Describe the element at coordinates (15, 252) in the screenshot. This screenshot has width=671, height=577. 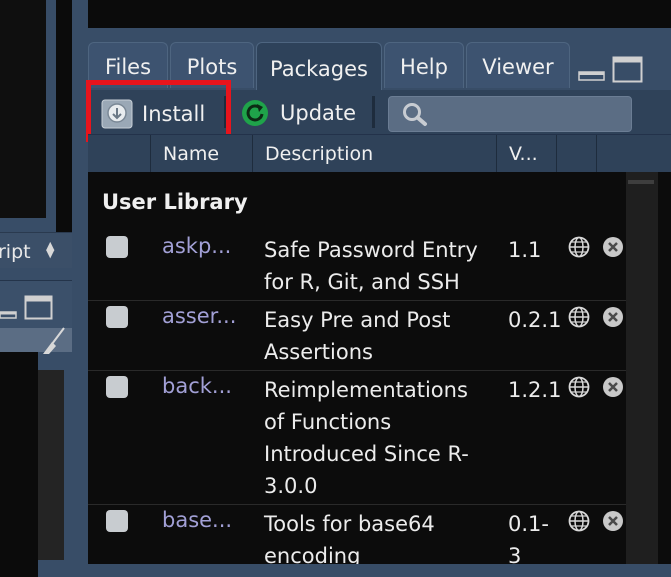
I see `script-dropdown-label: ript` at that location.